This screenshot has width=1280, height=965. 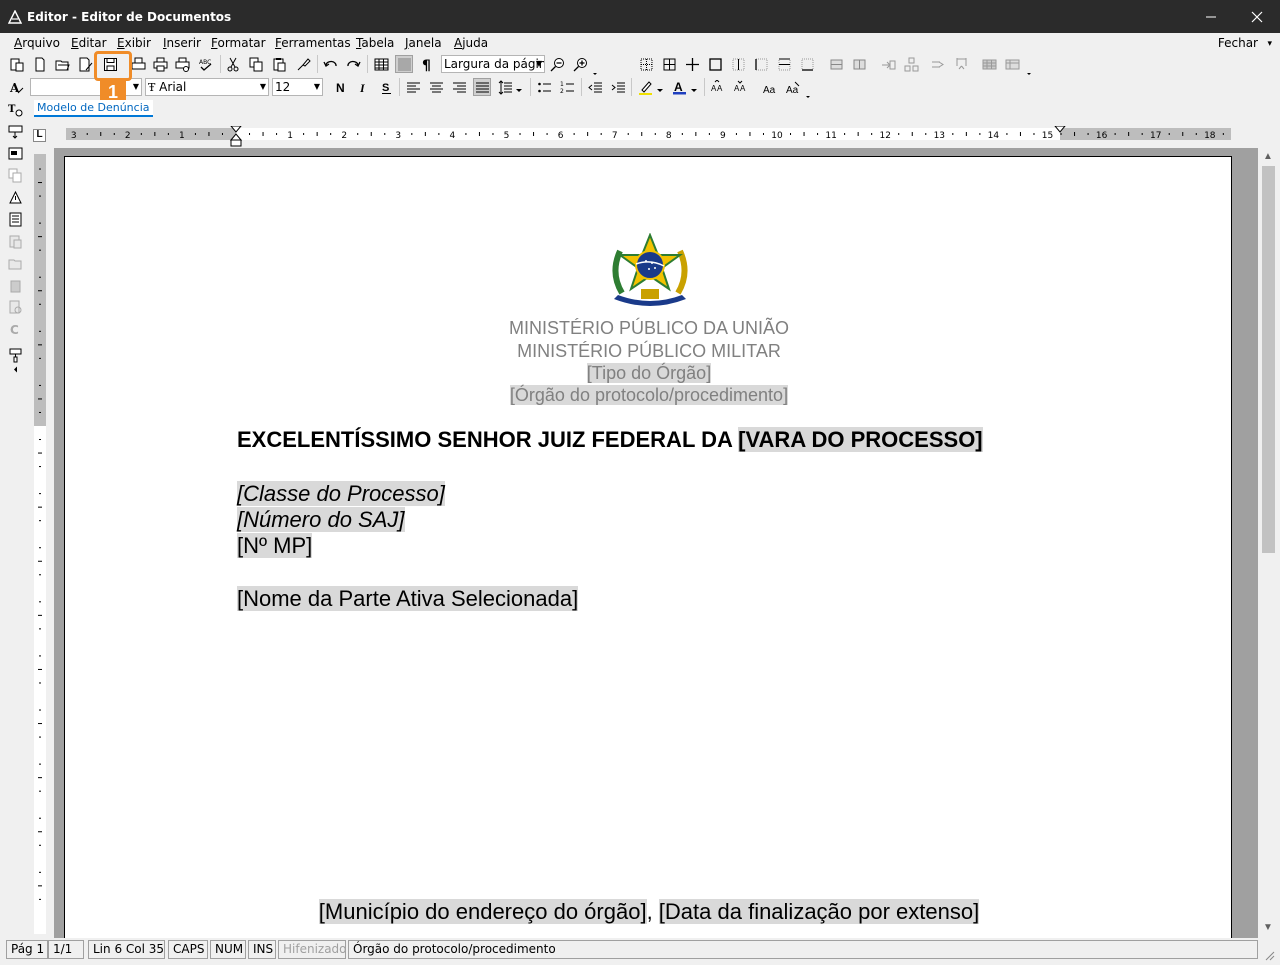 What do you see at coordinates (1238, 43) in the screenshot?
I see `fechar-menu: Fechar` at bounding box center [1238, 43].